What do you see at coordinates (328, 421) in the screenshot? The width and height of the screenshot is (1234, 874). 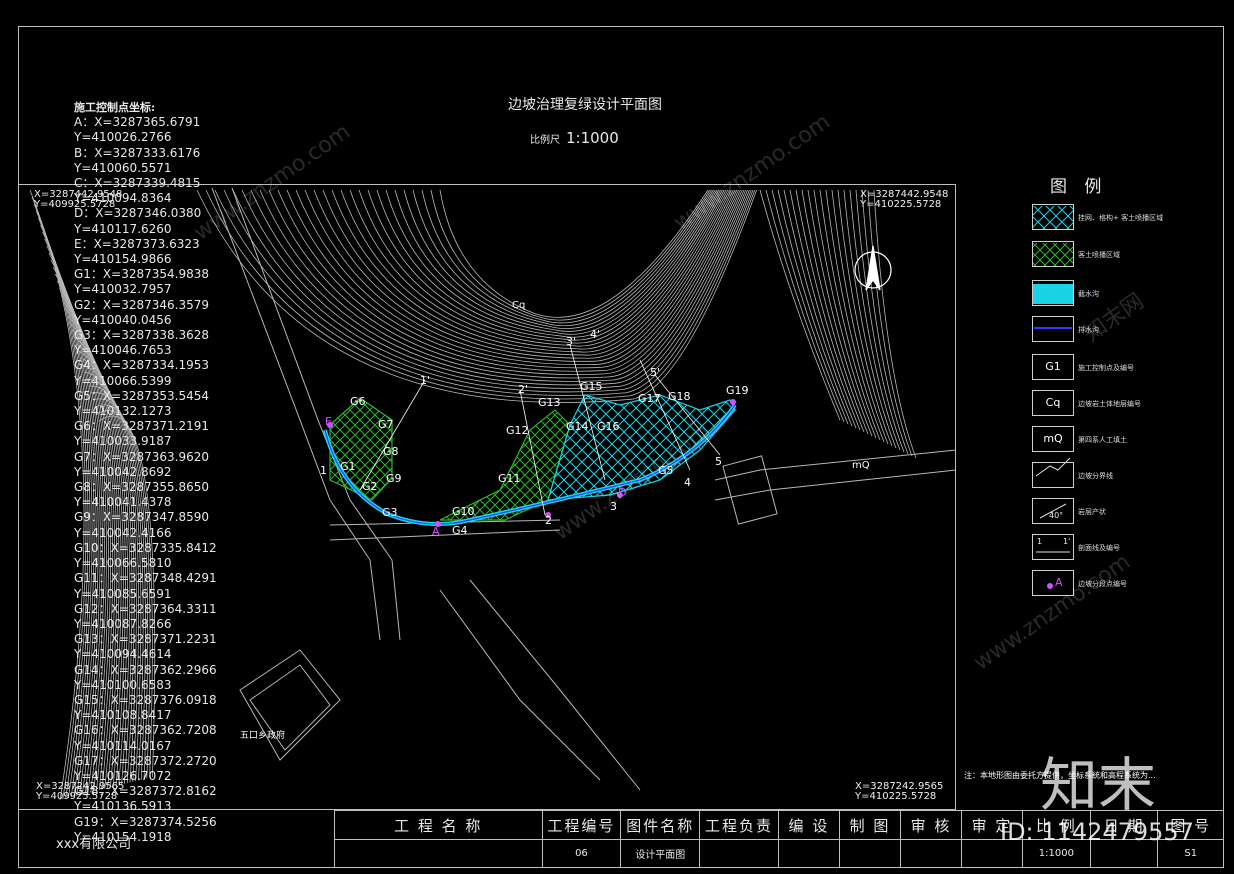 I see `point-label-e: E` at bounding box center [328, 421].